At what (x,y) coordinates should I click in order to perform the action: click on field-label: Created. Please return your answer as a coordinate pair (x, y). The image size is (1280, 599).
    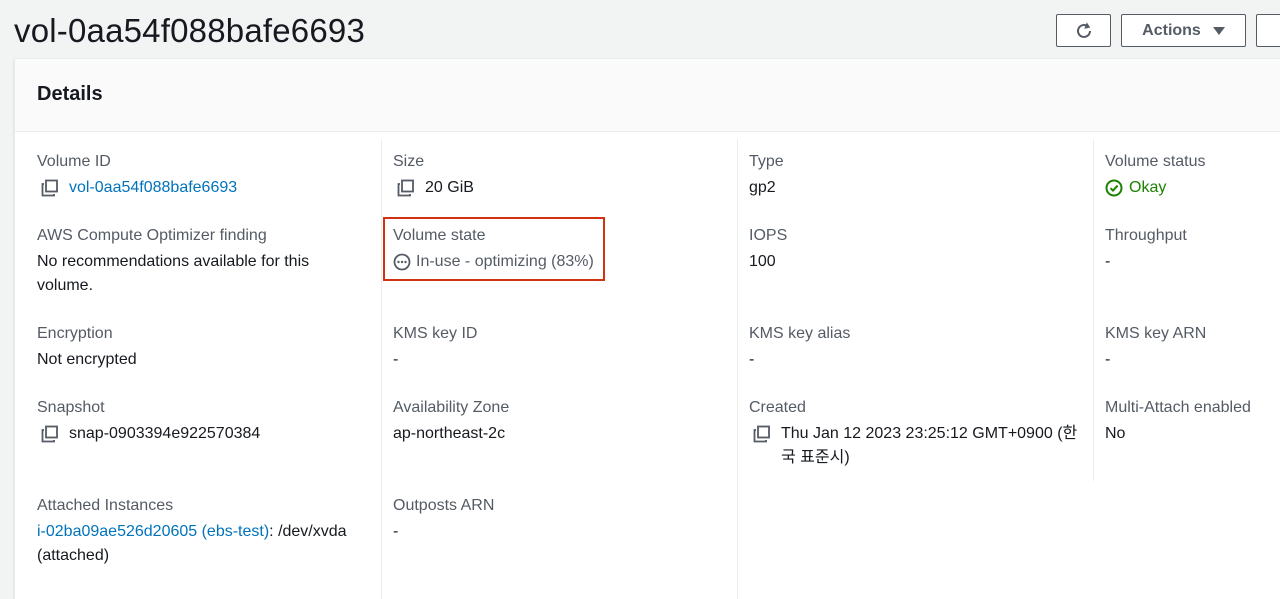
    Looking at the image, I should click on (777, 407).